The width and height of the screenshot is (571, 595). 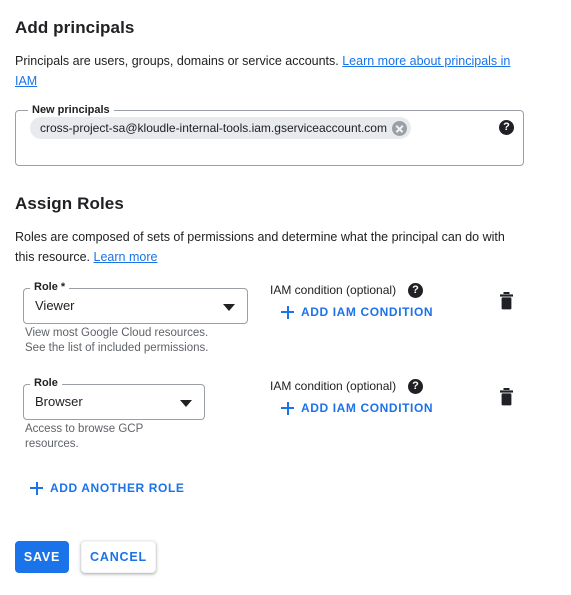 I want to click on add-iam-condition-button-0: ADD IAM CONDITION, so click(x=357, y=312).